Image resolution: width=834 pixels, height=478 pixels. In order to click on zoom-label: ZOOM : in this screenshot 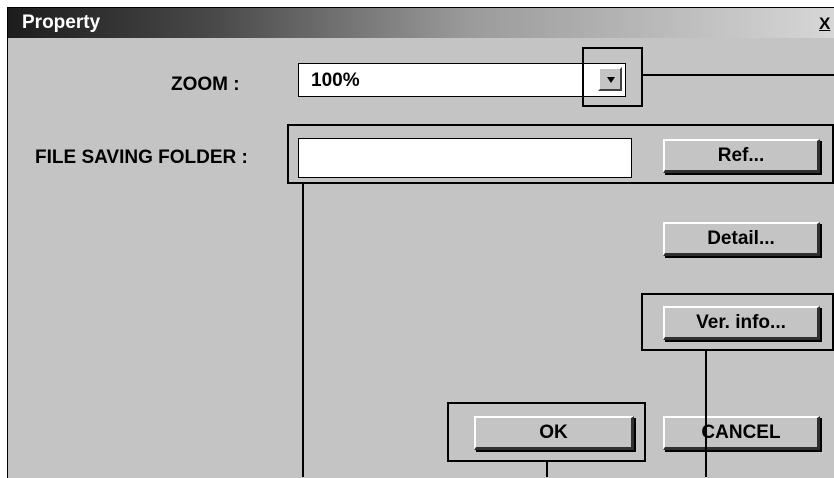, I will do `click(205, 84)`.